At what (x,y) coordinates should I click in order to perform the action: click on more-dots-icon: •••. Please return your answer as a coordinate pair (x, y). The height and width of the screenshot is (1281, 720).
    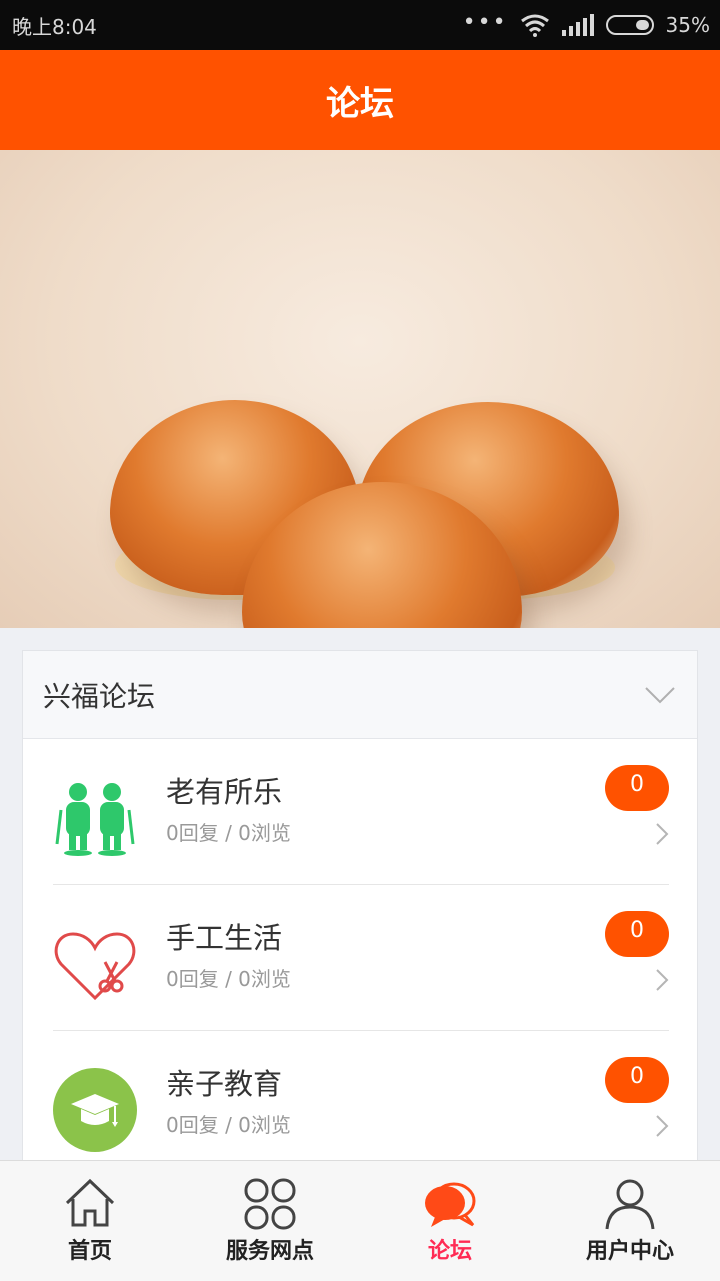
    Looking at the image, I should click on (485, 22).